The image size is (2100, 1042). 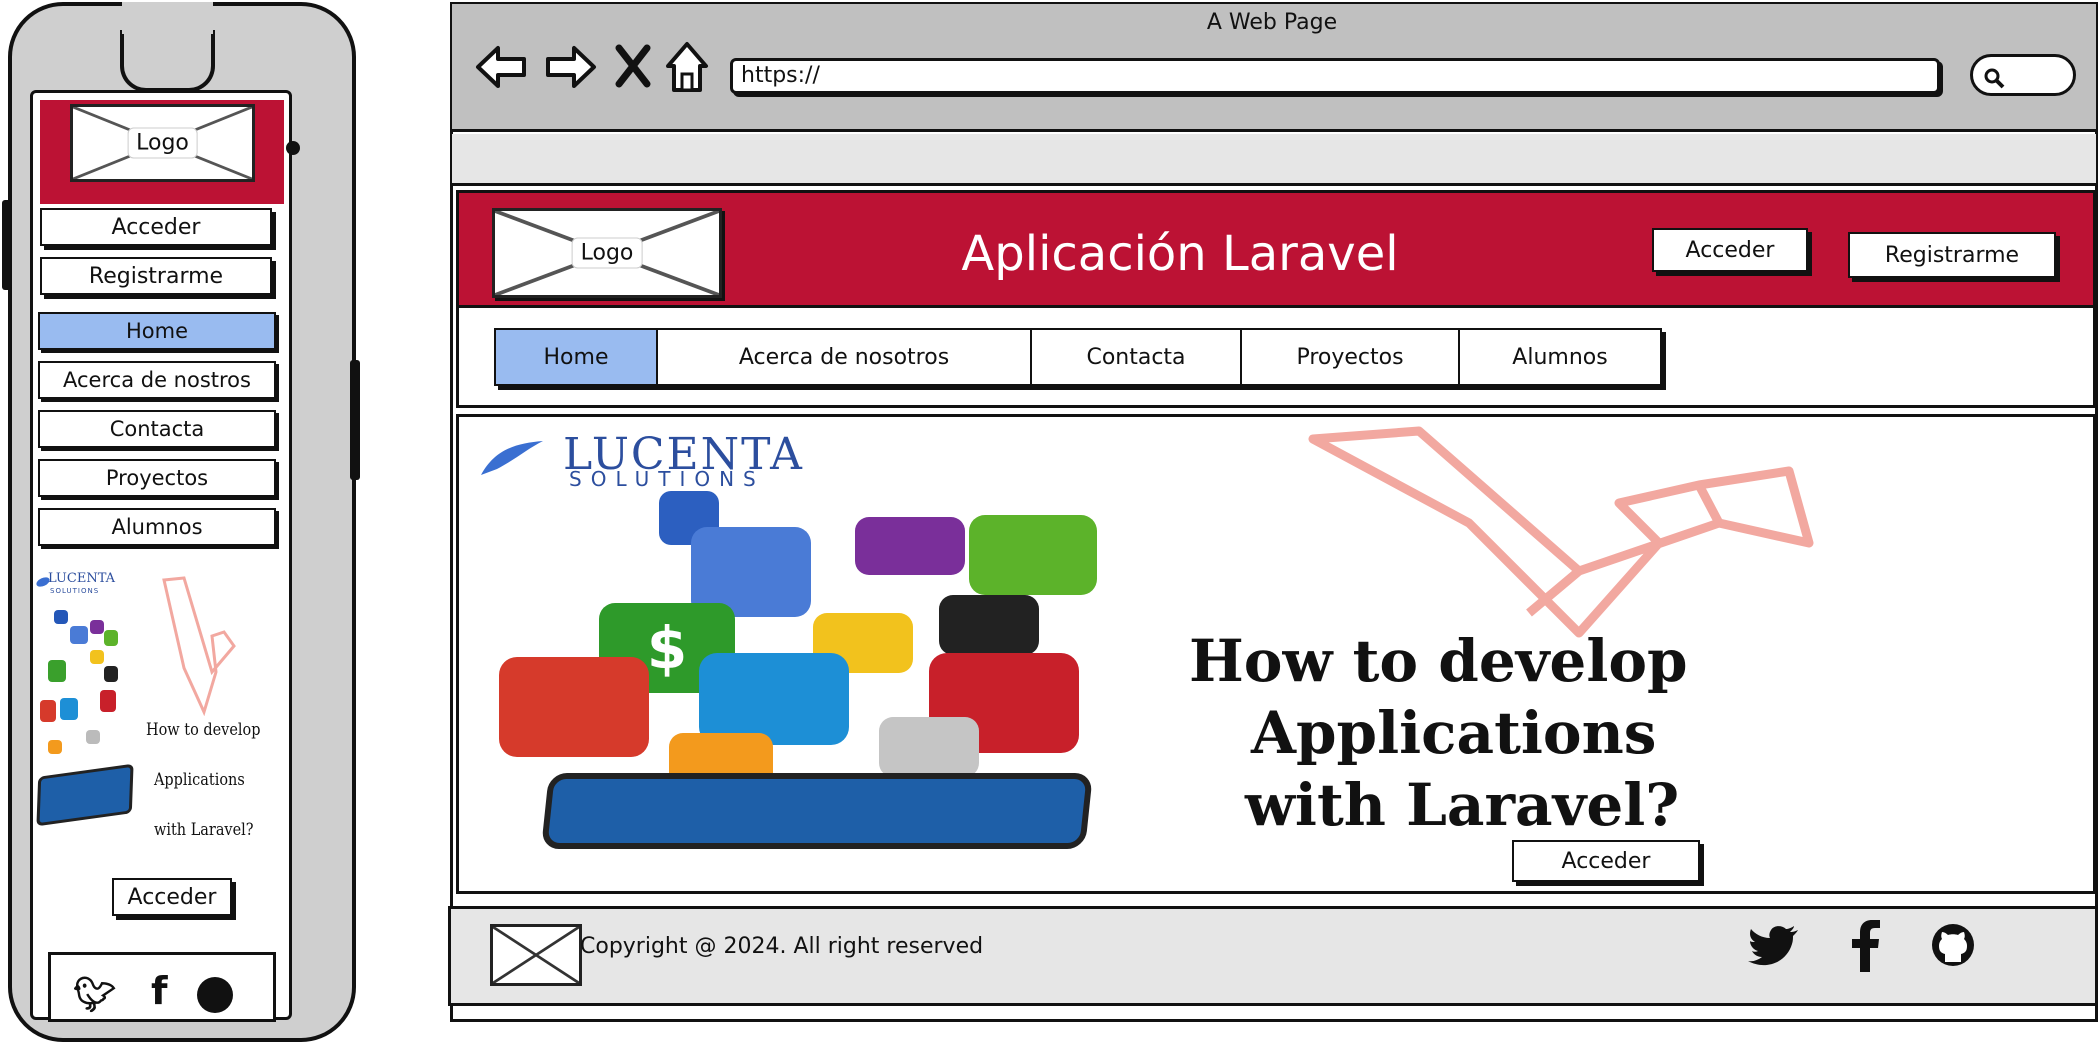 What do you see at coordinates (1351, 357) in the screenshot?
I see `tab-projects: Proyectos` at bounding box center [1351, 357].